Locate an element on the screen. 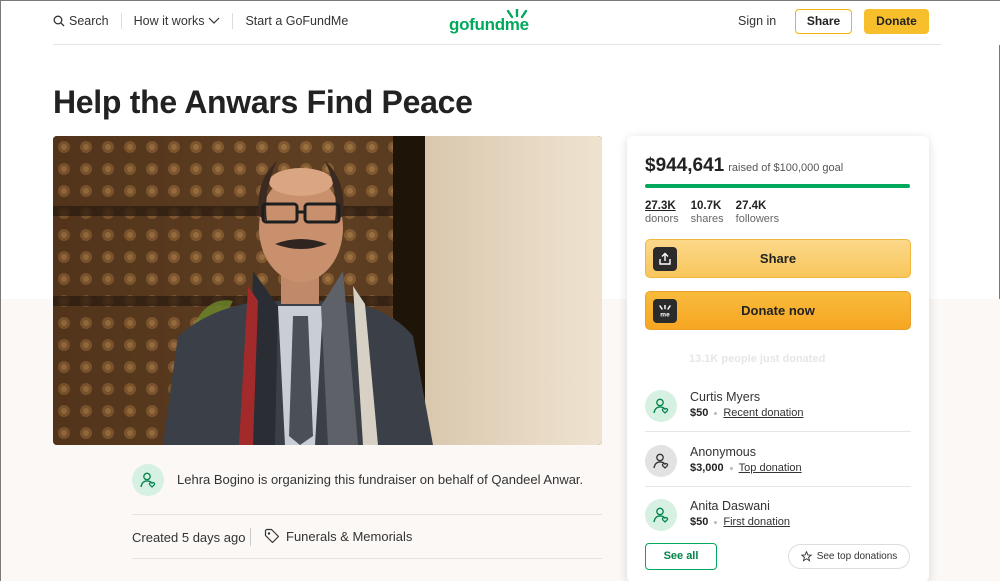 This screenshot has width=1000, height=581. recent-donations-notice: 13.1K people just donated is located at coordinates (757, 359).